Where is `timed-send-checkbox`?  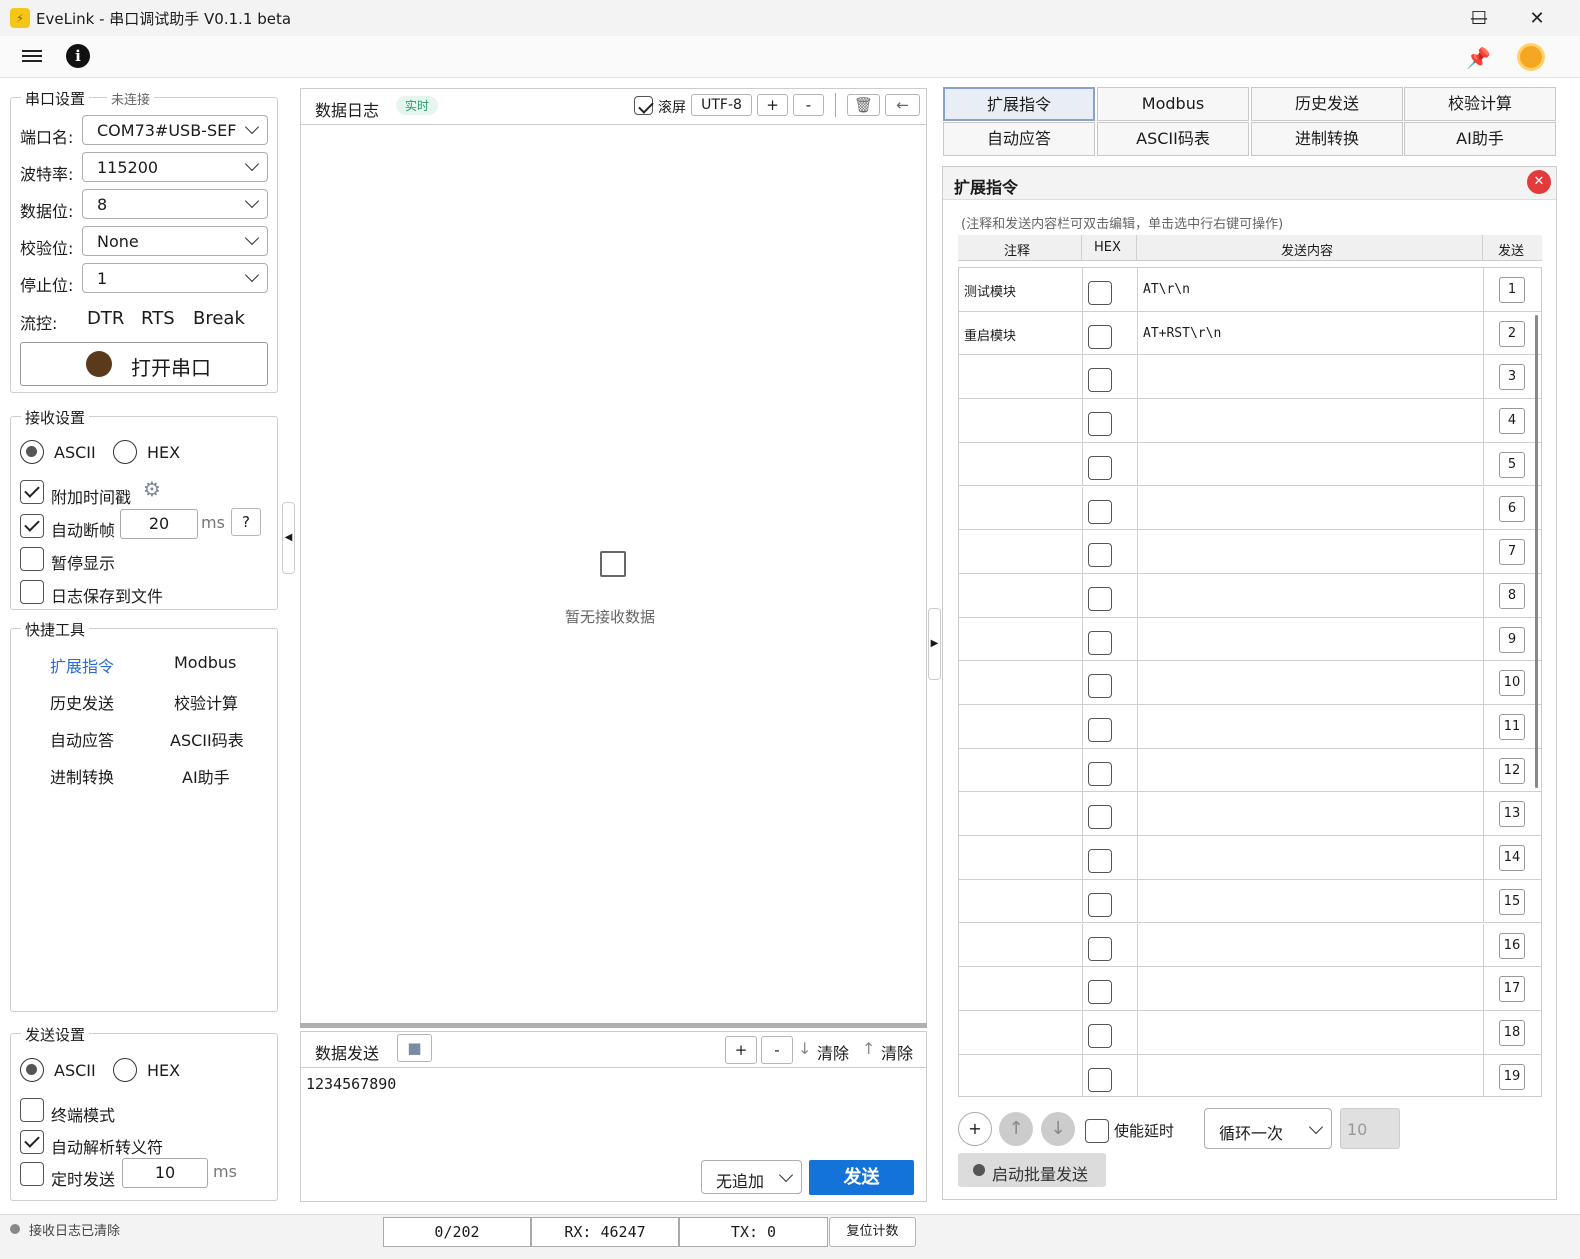 timed-send-checkbox is located at coordinates (32, 1174).